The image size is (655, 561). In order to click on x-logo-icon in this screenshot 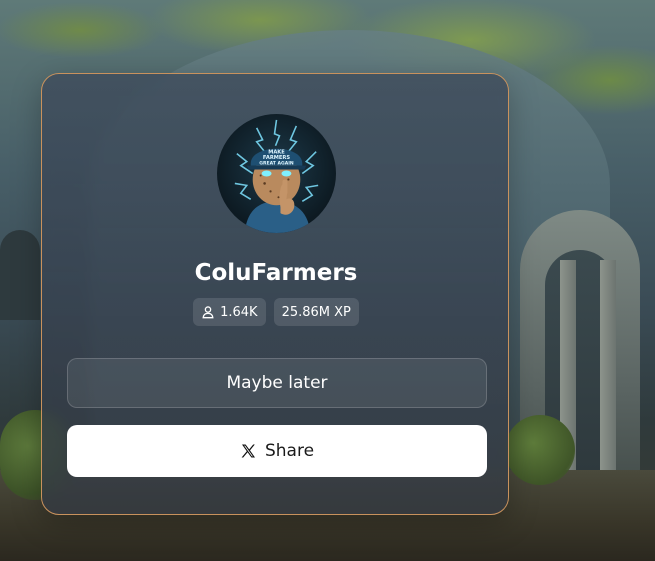, I will do `click(248, 451)`.